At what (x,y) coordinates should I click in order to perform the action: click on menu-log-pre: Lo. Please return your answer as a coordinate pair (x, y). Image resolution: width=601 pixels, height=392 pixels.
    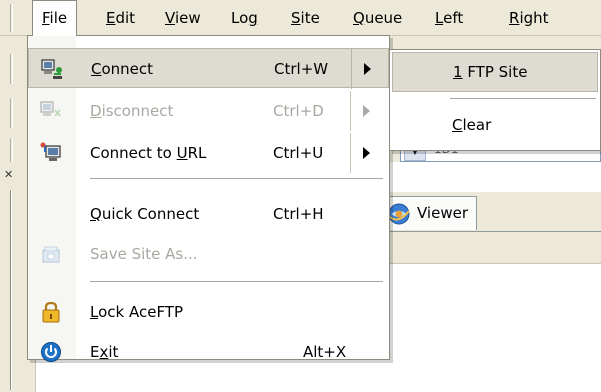
    Looking at the image, I should click on (240, 18).